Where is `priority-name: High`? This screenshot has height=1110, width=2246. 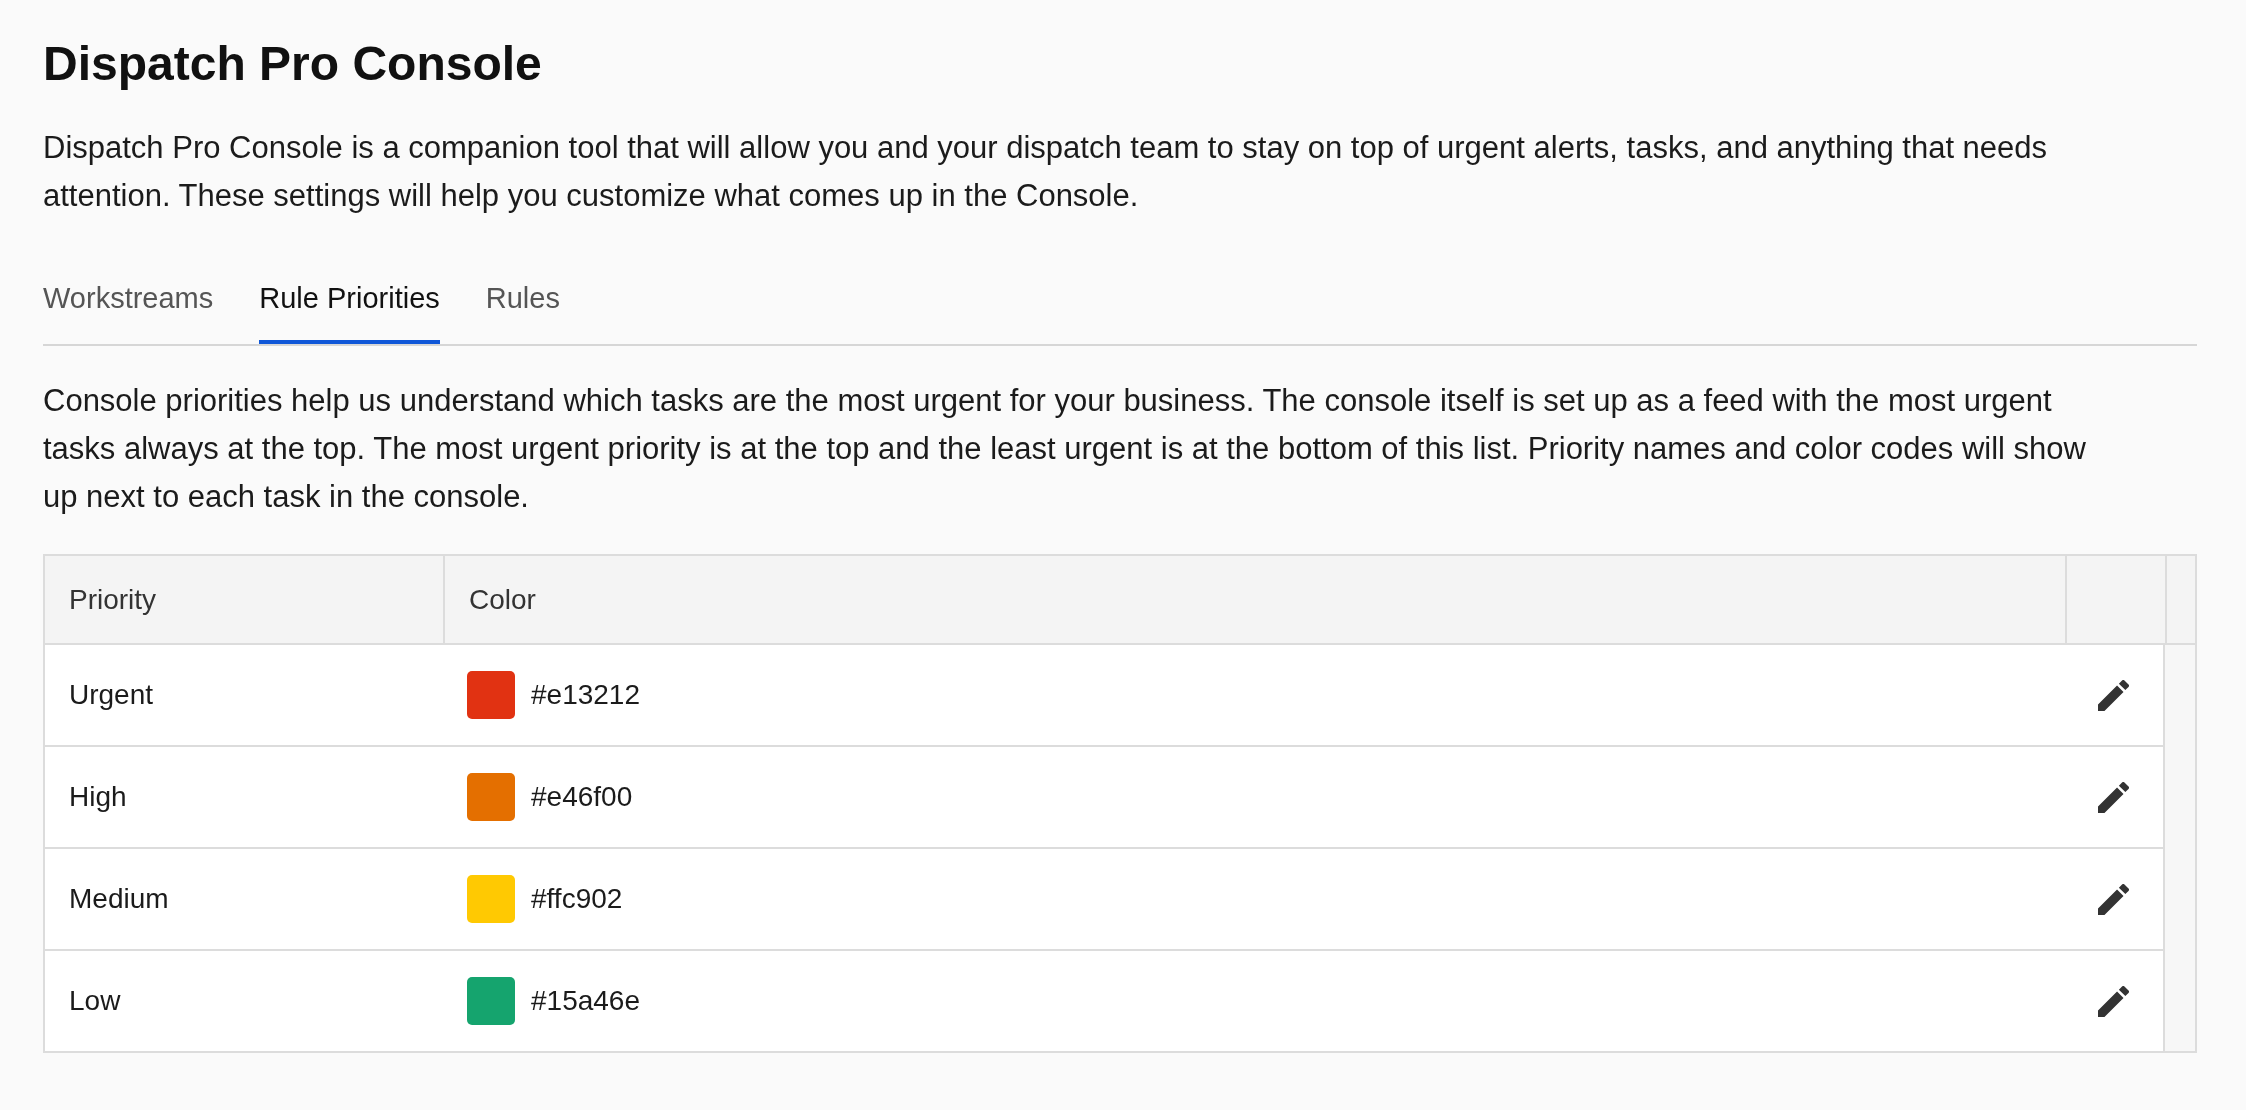
priority-name: High is located at coordinates (98, 797).